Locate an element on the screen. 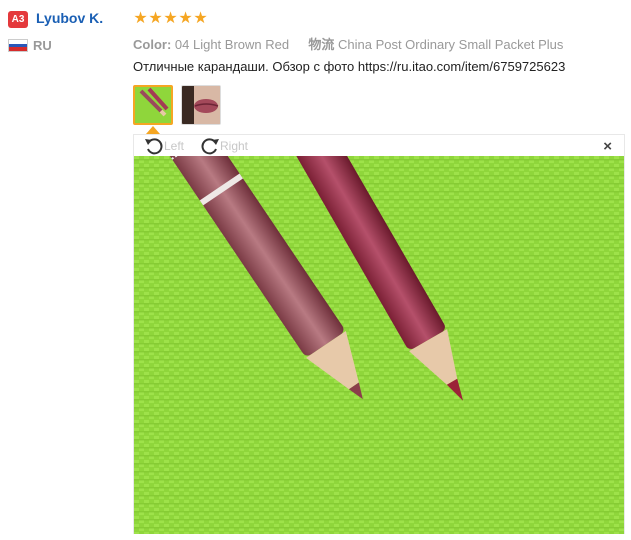 The image size is (631, 540). rotate-right-label: Right is located at coordinates (234, 146).